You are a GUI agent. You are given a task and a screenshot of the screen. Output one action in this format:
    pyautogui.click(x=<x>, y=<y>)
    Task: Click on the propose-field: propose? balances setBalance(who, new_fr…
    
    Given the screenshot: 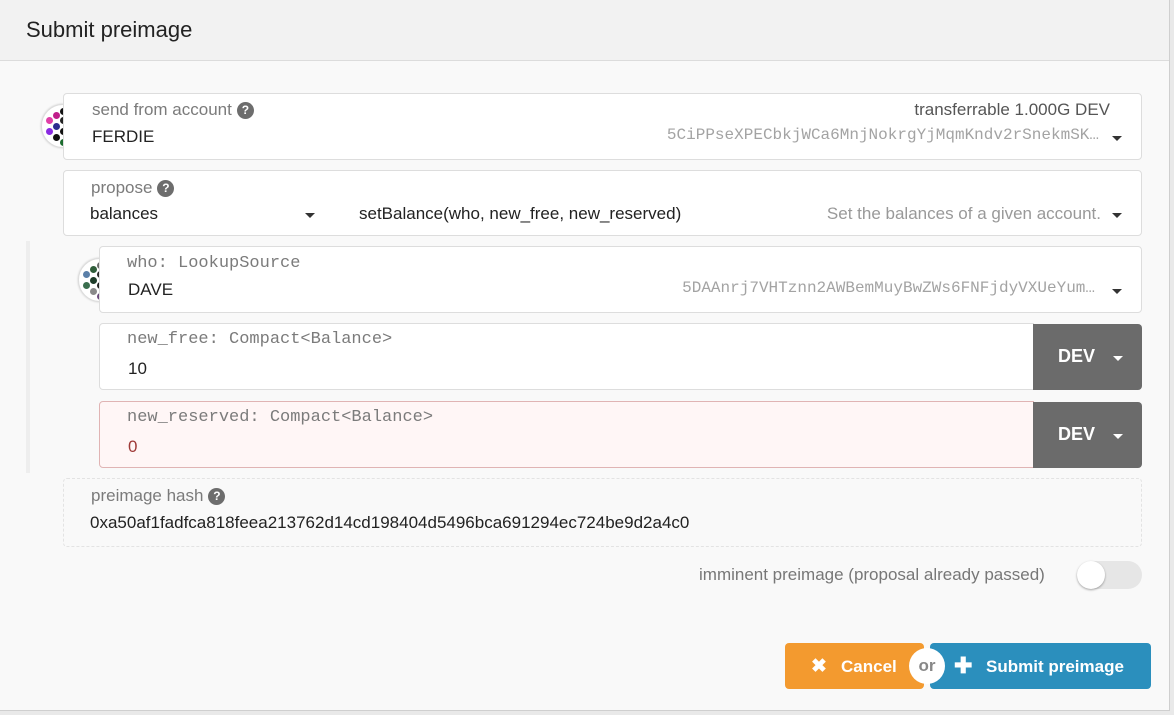 What is the action you would take?
    pyautogui.click(x=602, y=203)
    